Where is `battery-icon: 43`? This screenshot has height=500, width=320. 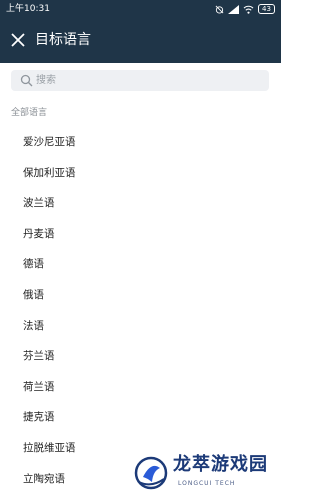 battery-icon: 43 is located at coordinates (266, 9).